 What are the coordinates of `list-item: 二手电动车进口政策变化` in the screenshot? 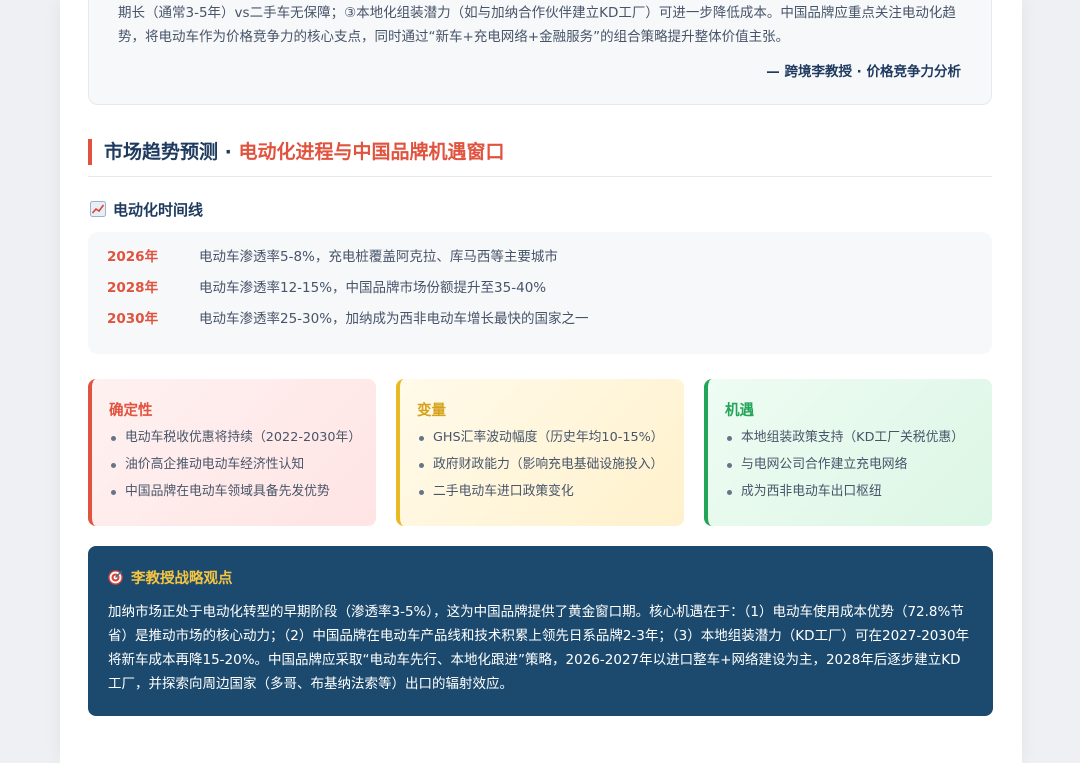 It's located at (547, 494).